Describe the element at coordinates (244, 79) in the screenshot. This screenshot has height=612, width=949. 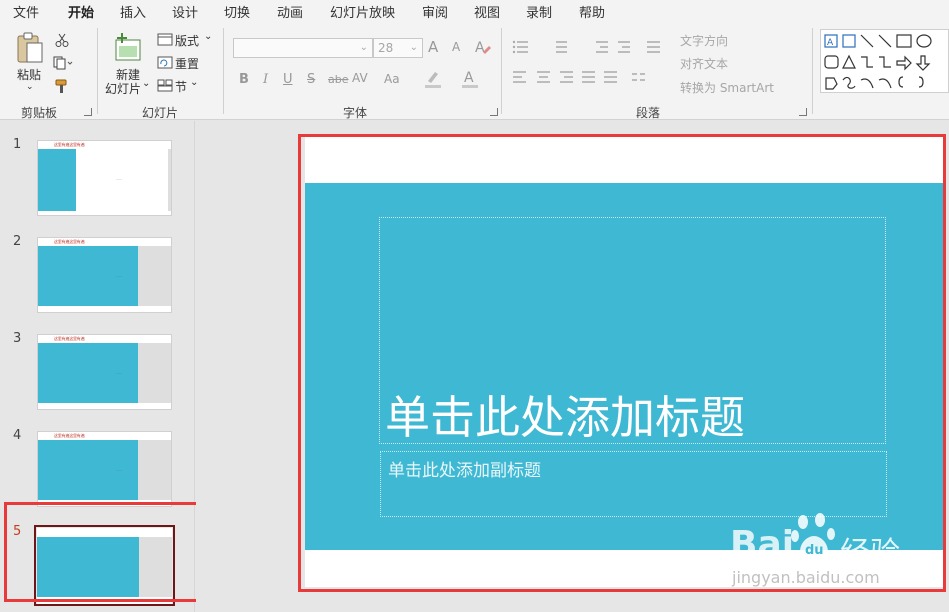
I see `bold-button: B` at that location.